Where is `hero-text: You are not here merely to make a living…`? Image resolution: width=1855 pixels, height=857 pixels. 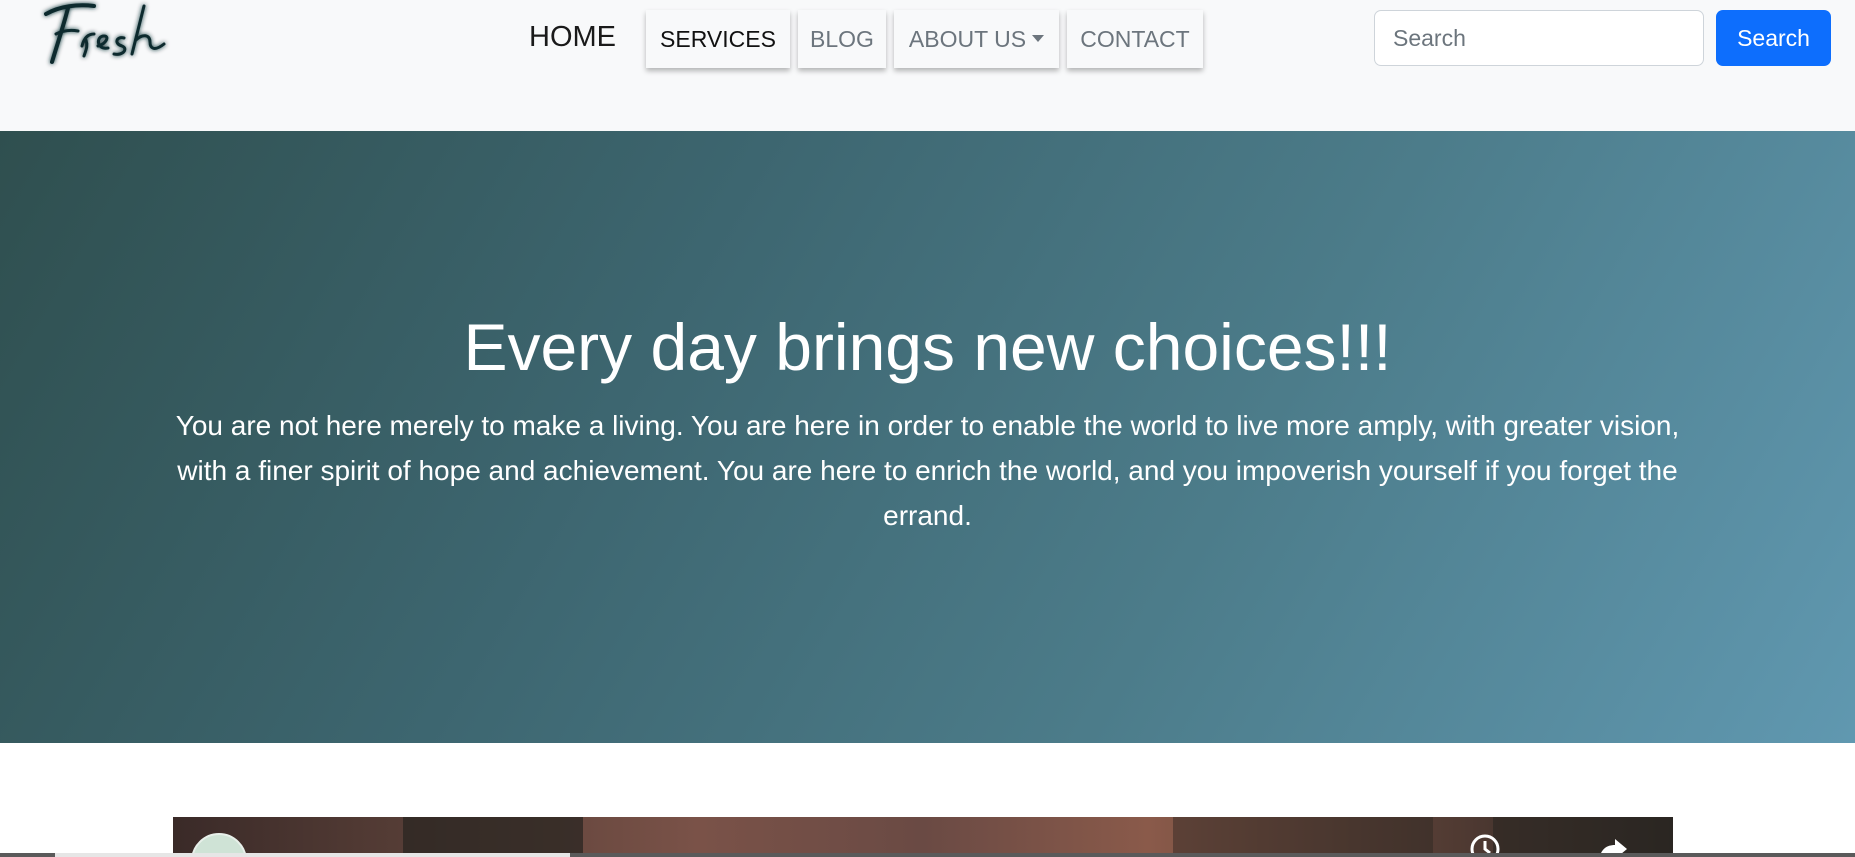 hero-text: You are not here merely to make a living… is located at coordinates (927, 470).